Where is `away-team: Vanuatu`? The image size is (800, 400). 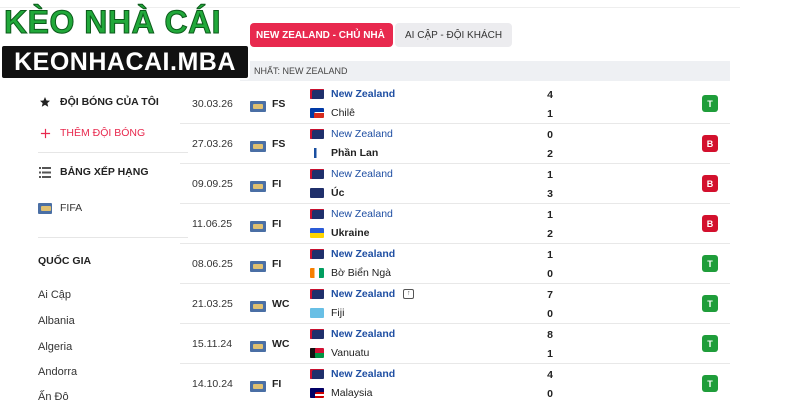
away-team: Vanuatu is located at coordinates (339, 353).